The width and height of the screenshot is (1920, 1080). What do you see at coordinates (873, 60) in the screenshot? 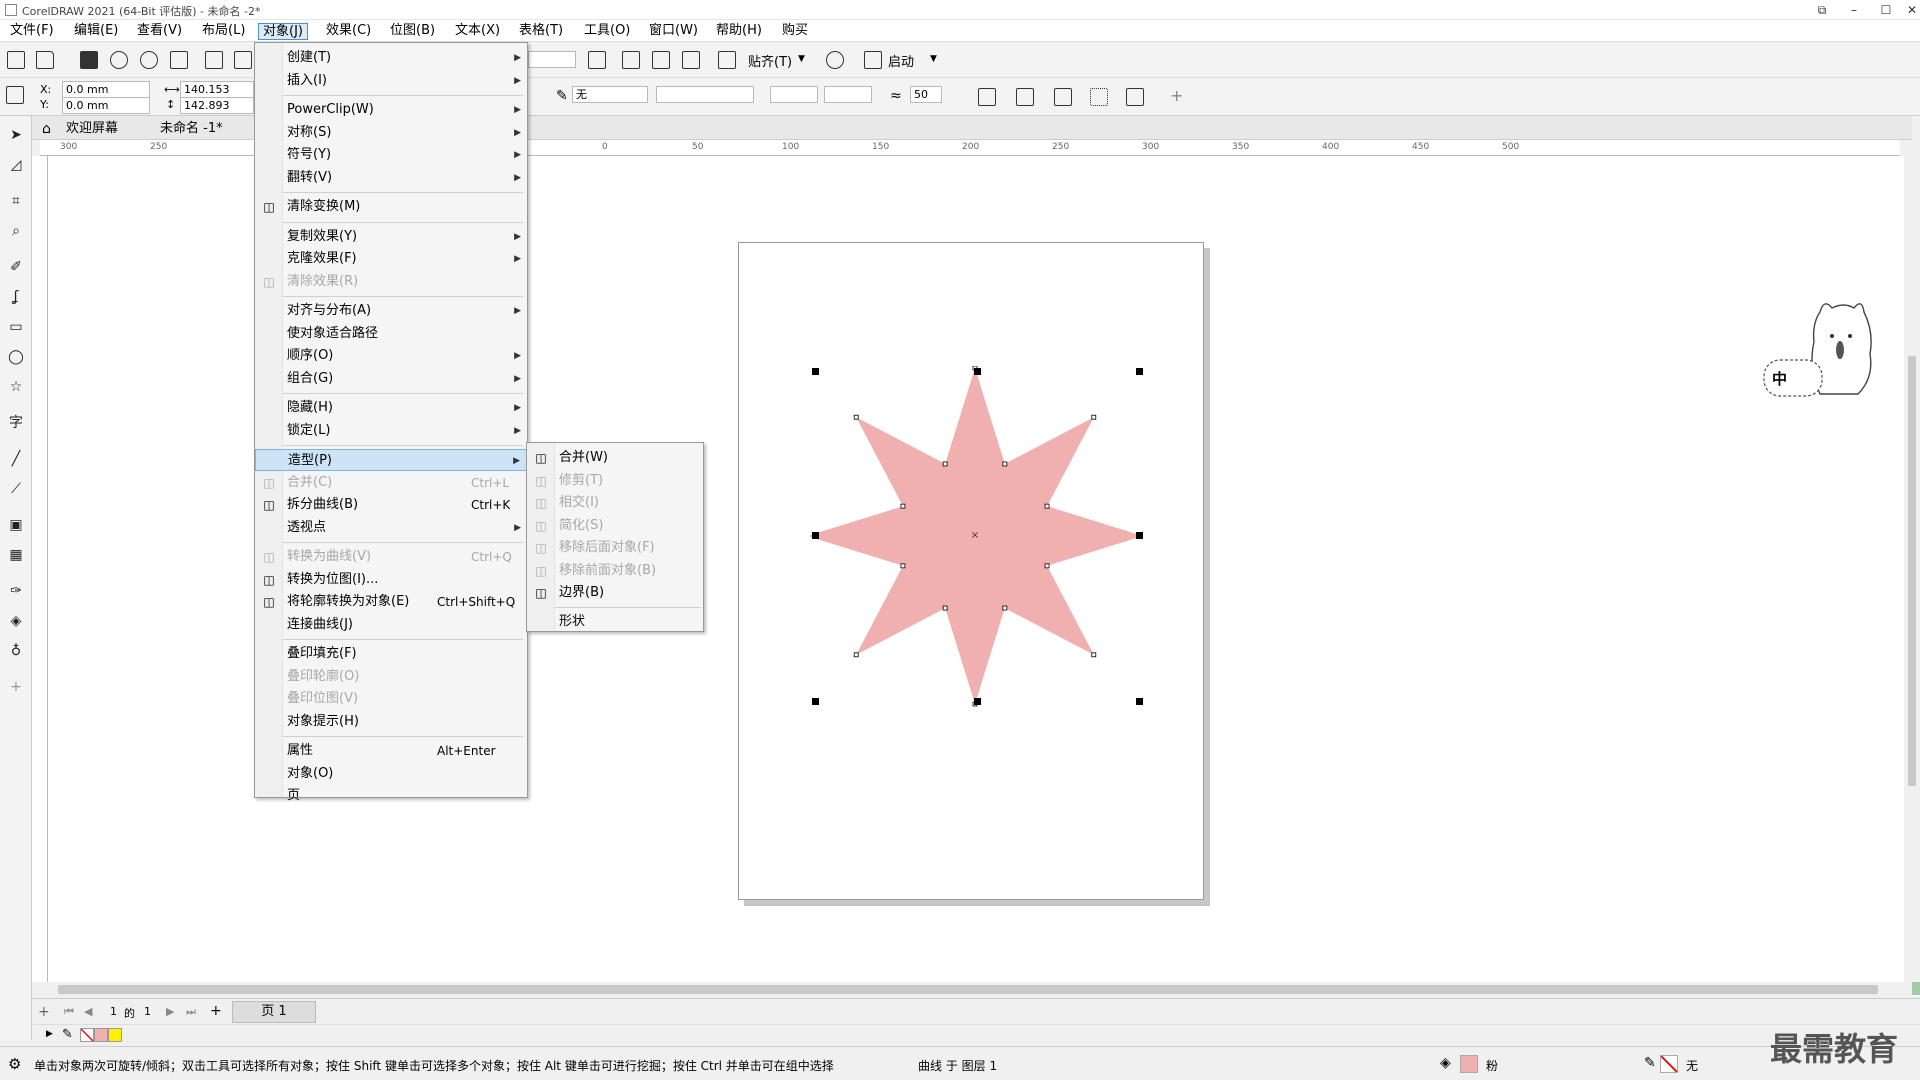
I see `launch-icon` at bounding box center [873, 60].